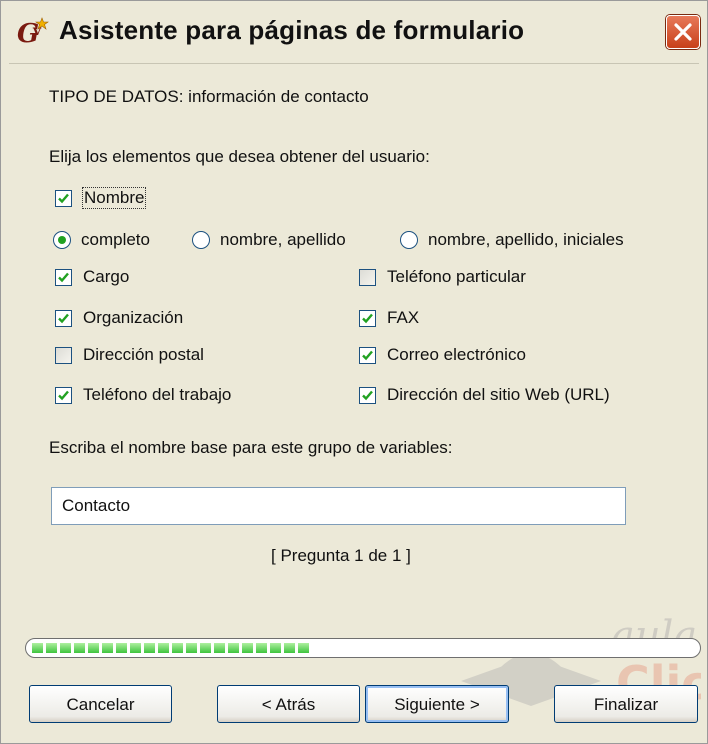  Describe the element at coordinates (100, 704) in the screenshot. I see `cancel-button: Cancelar` at that location.